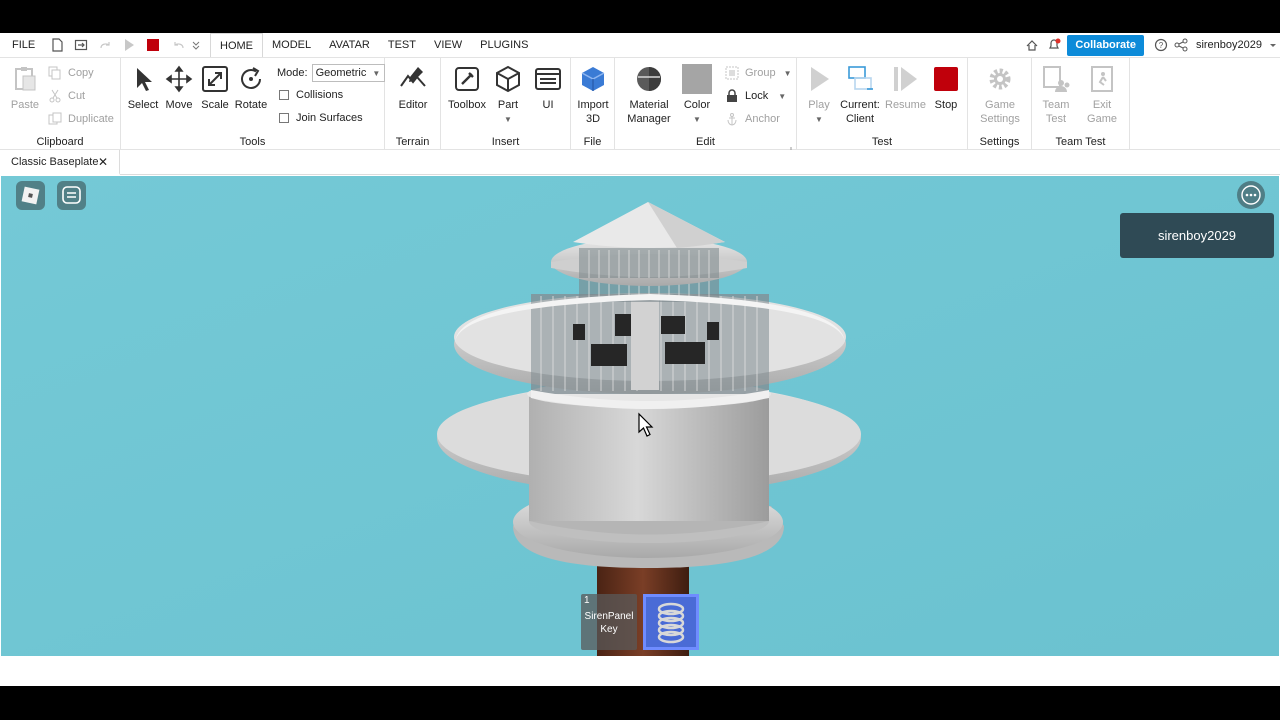 The height and width of the screenshot is (720, 1280). I want to click on quick-access-dropdown-icon, so click(196, 45).